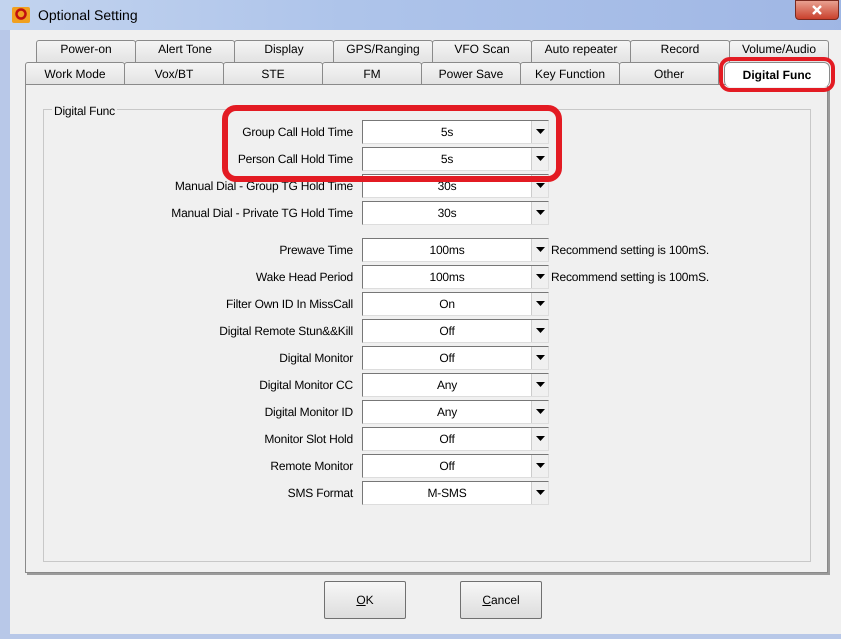 This screenshot has width=841, height=639. I want to click on field-label: Manual Dial - Group TG Hold Time, so click(264, 186).